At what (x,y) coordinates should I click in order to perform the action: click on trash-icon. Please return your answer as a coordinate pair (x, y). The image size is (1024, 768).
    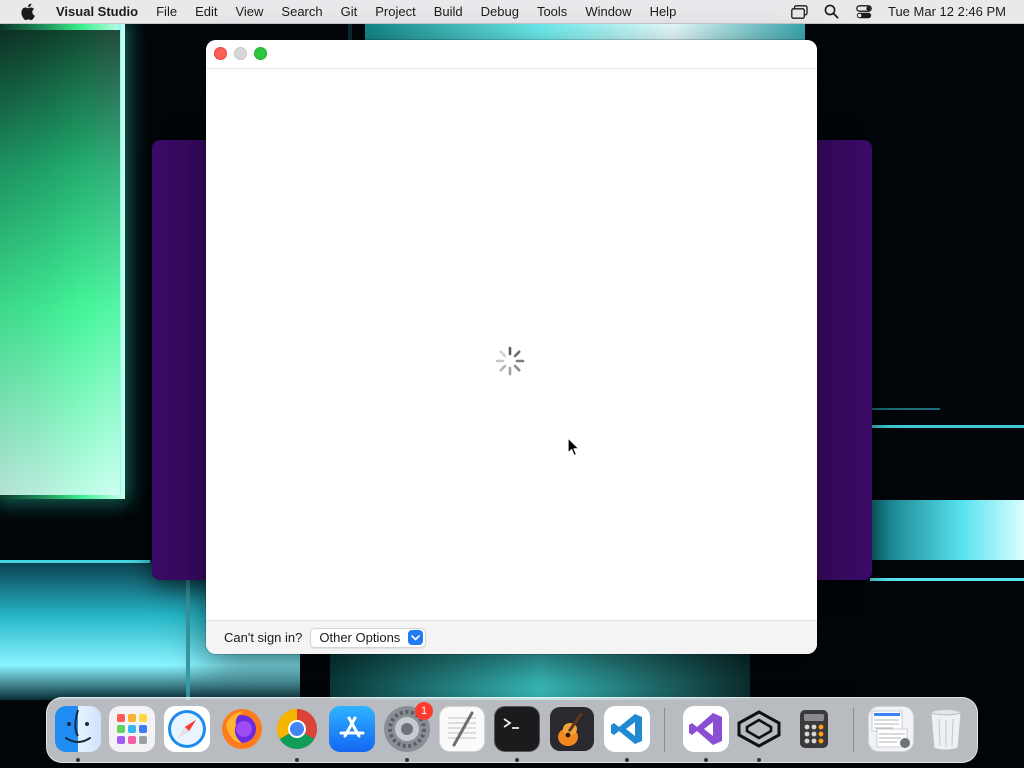
    Looking at the image, I should click on (946, 729).